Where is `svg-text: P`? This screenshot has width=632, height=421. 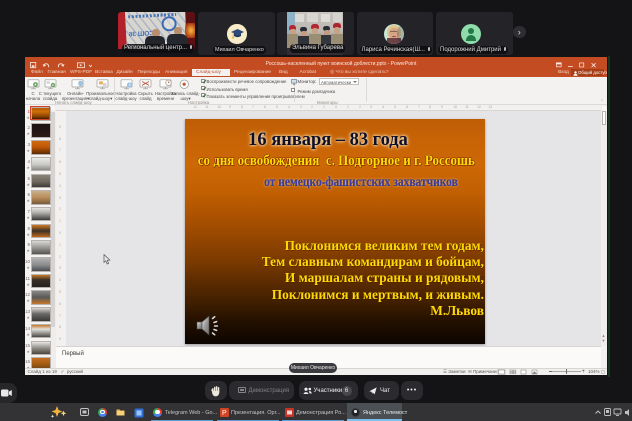
svg-text: P is located at coordinates (224, 413).